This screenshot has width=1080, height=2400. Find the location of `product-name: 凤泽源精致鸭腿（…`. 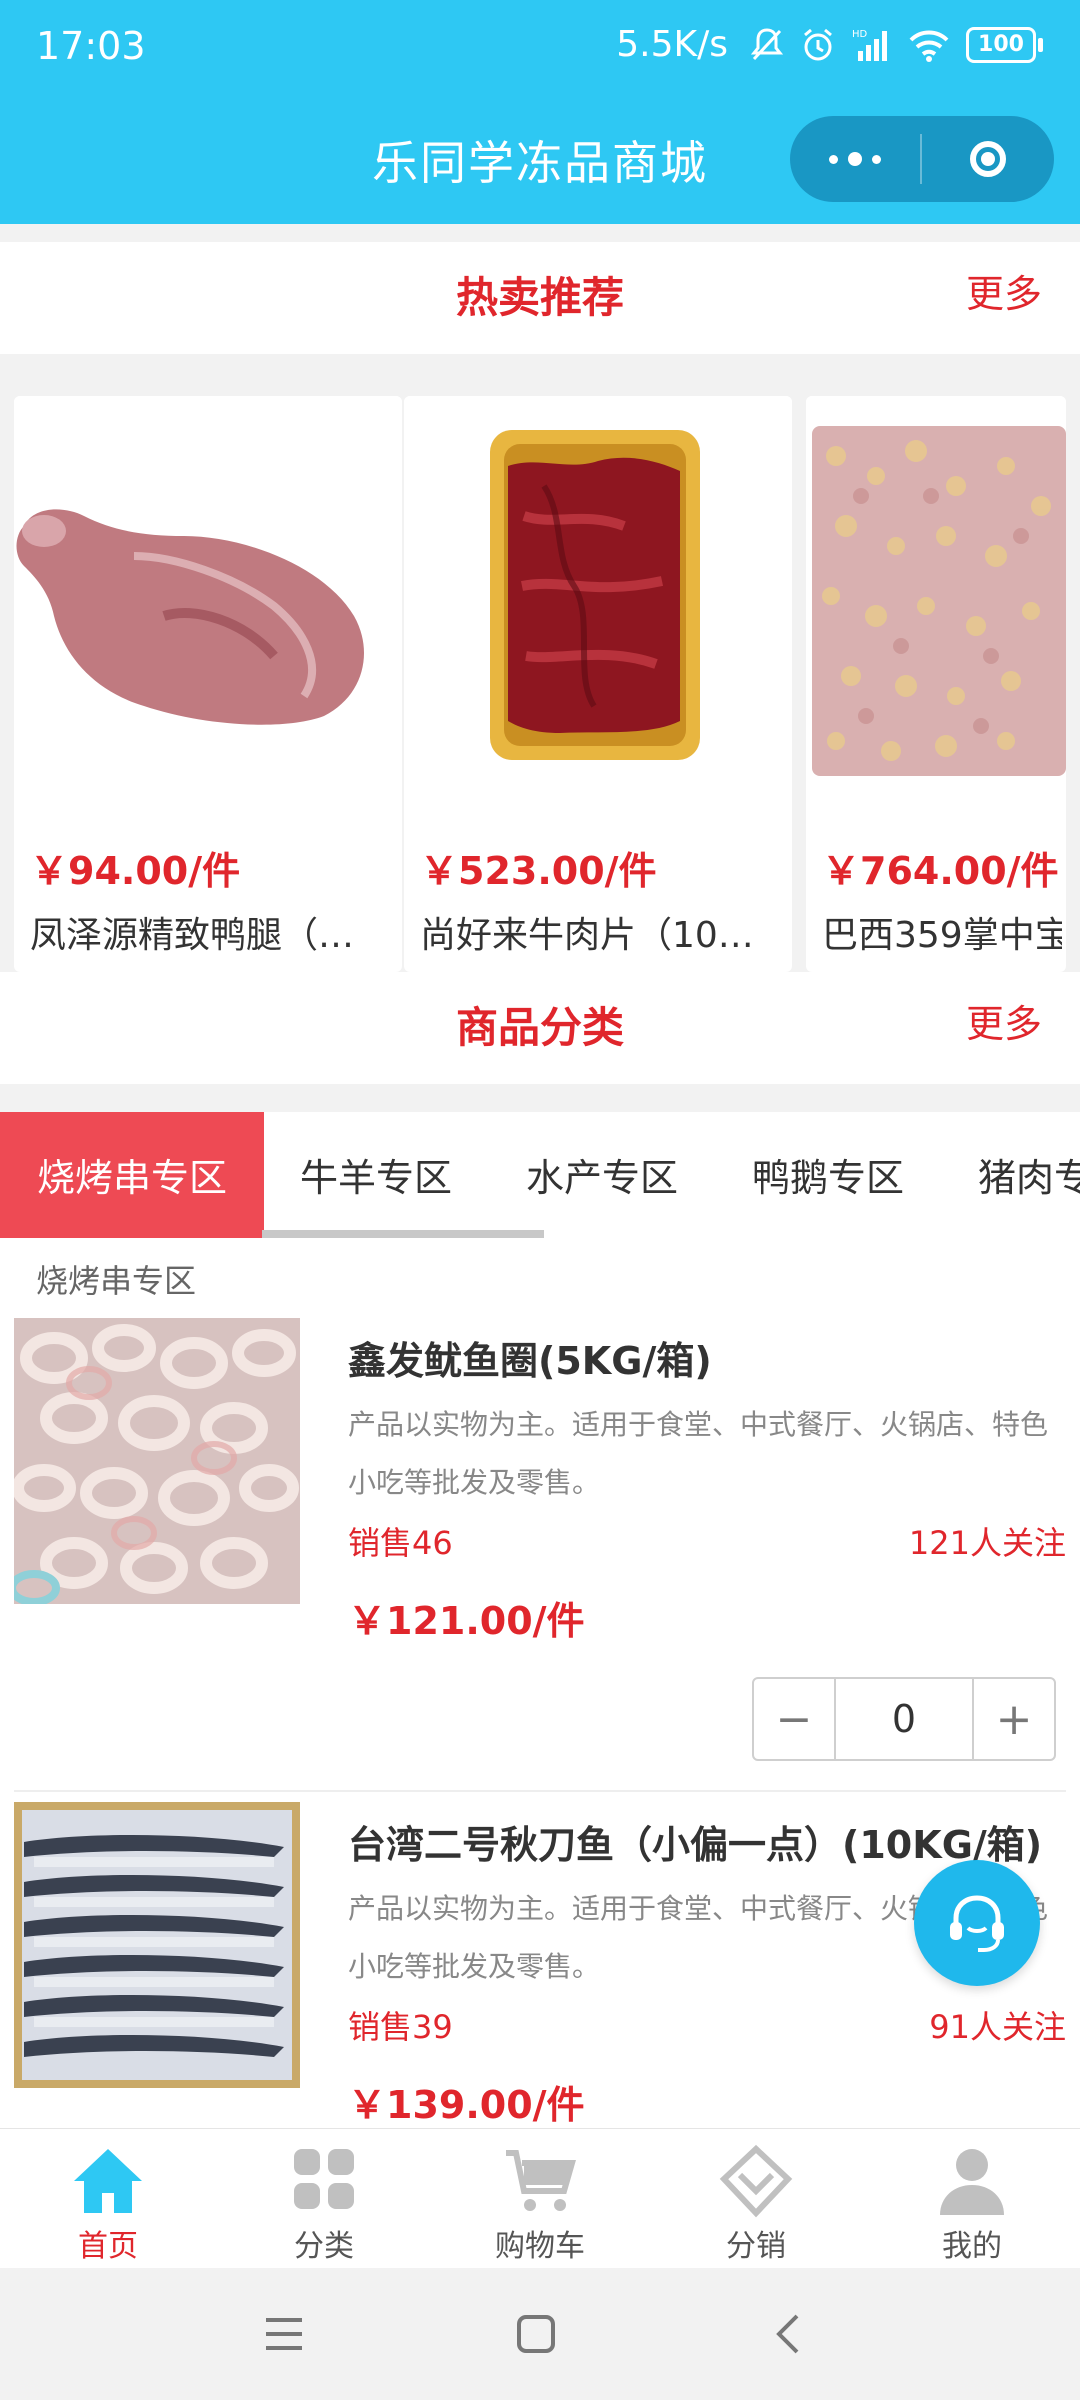

product-name: 凤泽源精致鸭腿（… is located at coordinates (192, 935).